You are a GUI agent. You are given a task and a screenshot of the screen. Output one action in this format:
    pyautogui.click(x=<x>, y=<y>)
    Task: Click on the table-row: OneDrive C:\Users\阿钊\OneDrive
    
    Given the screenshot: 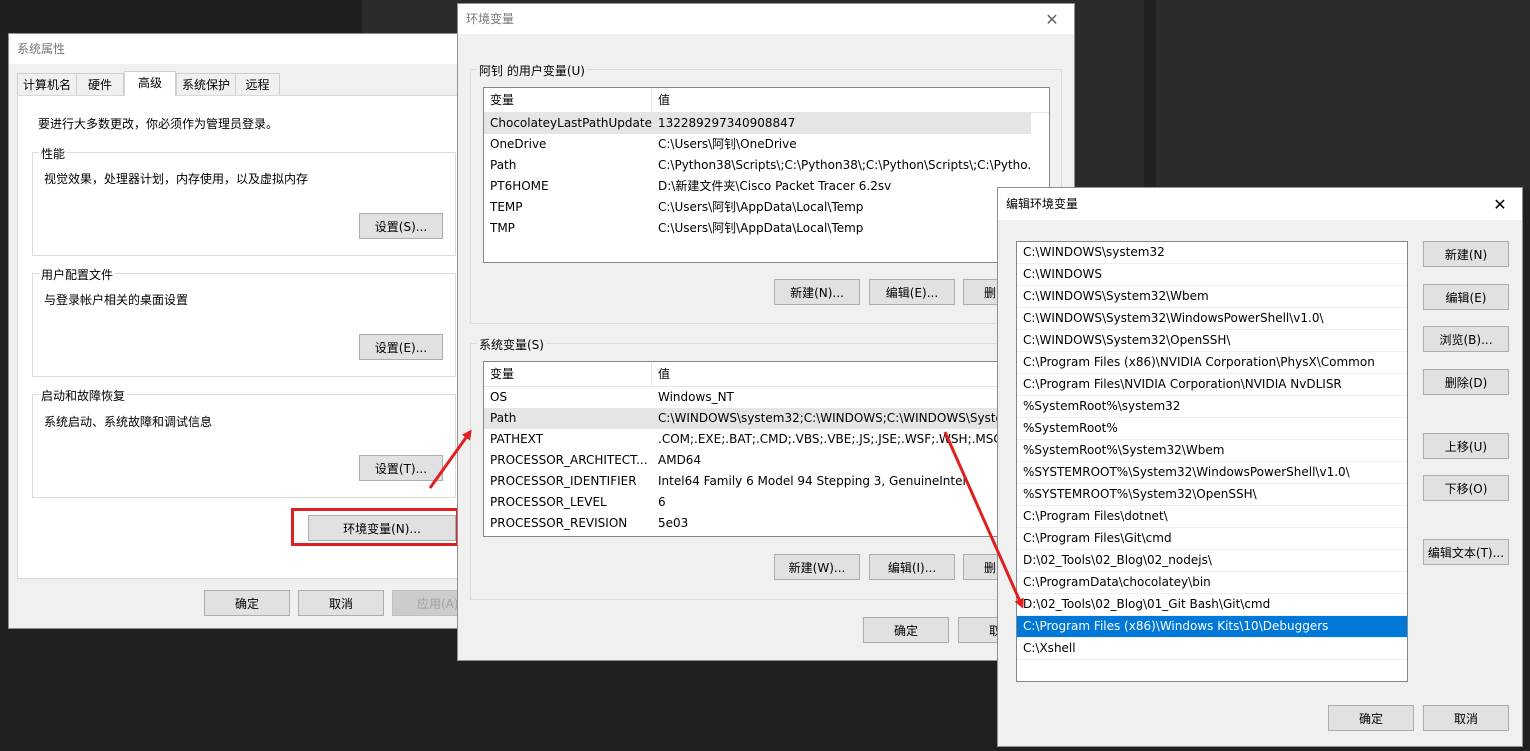 What is the action you would take?
    pyautogui.click(x=766, y=144)
    